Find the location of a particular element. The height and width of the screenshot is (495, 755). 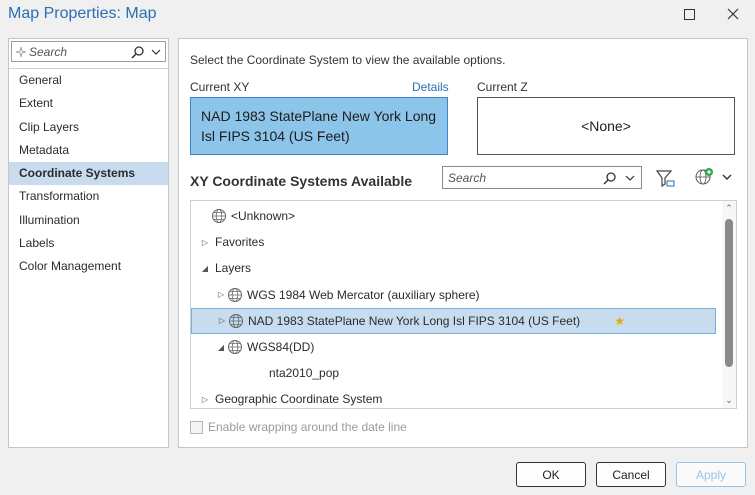

maximize-button is located at coordinates (689, 14).